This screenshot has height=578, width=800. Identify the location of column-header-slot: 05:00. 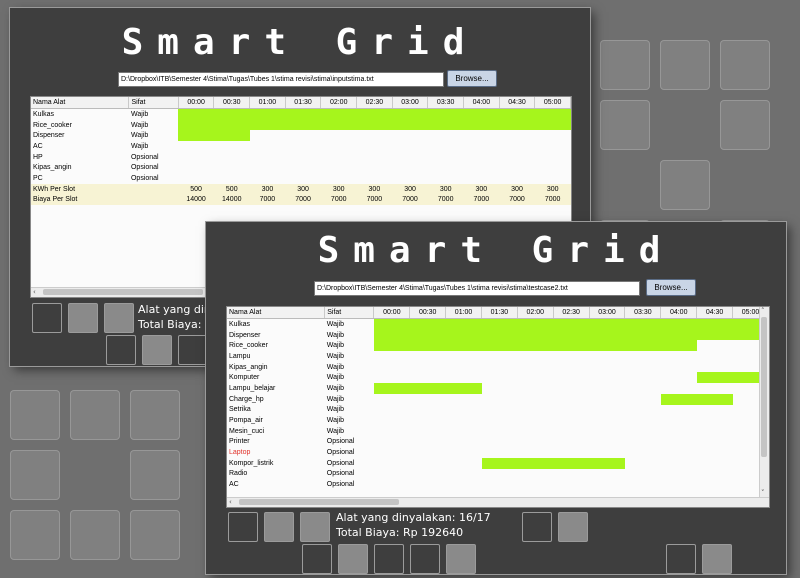
(552, 103).